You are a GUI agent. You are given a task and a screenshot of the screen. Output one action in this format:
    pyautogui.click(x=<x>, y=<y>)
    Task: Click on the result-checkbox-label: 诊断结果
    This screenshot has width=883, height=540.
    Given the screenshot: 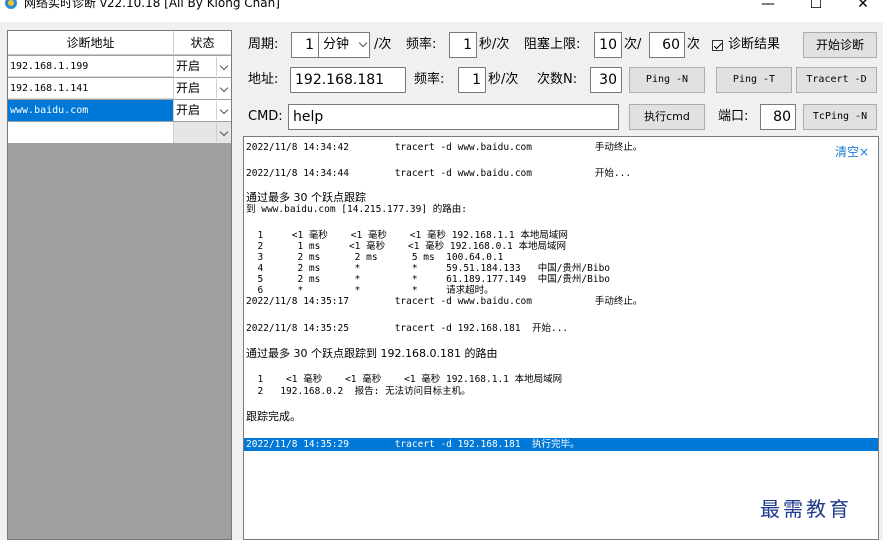 What is the action you would take?
    pyautogui.click(x=754, y=44)
    